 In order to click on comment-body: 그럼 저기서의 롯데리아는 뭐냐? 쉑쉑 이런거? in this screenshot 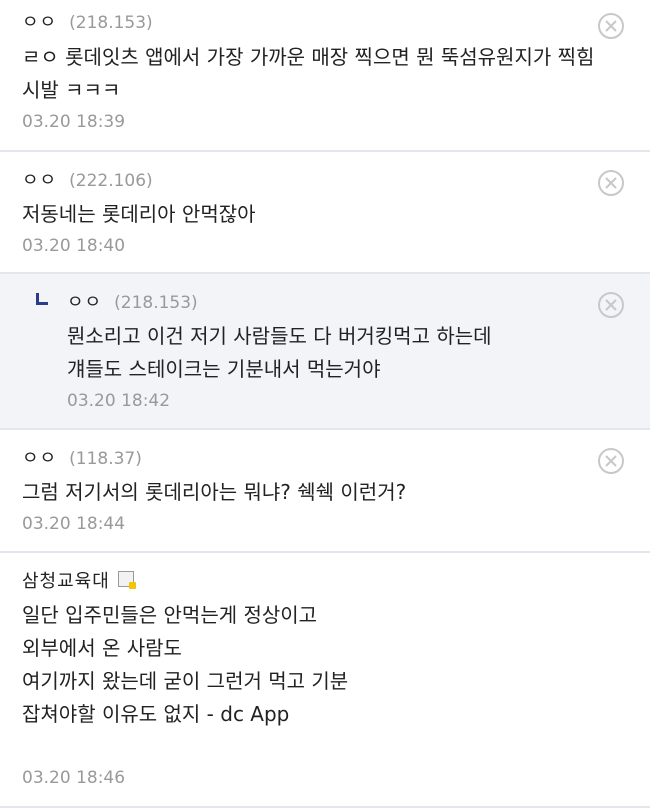, I will do `click(214, 492)`.